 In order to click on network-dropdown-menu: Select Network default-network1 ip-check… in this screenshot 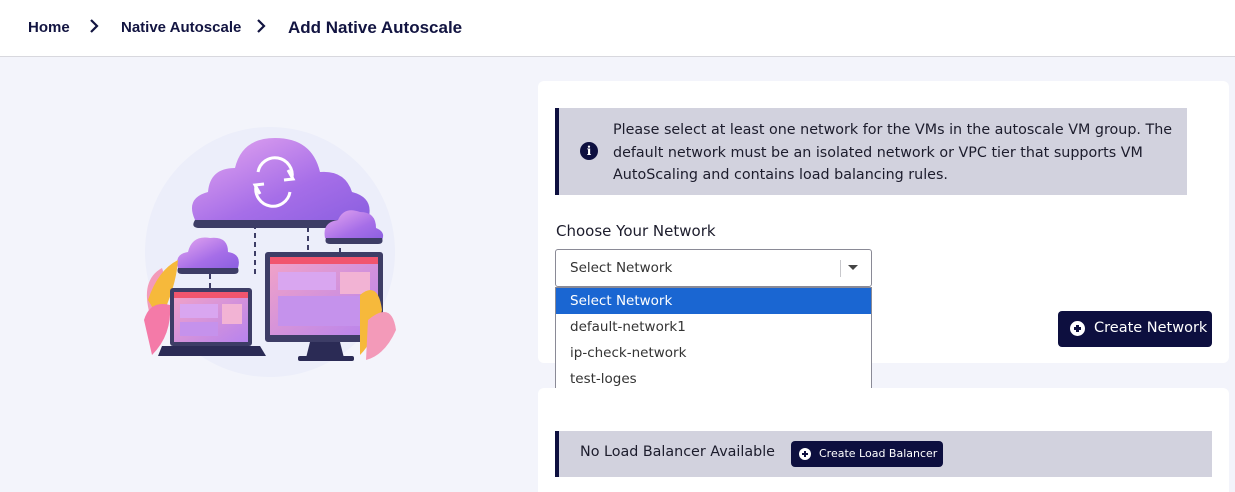, I will do `click(713, 339)`.